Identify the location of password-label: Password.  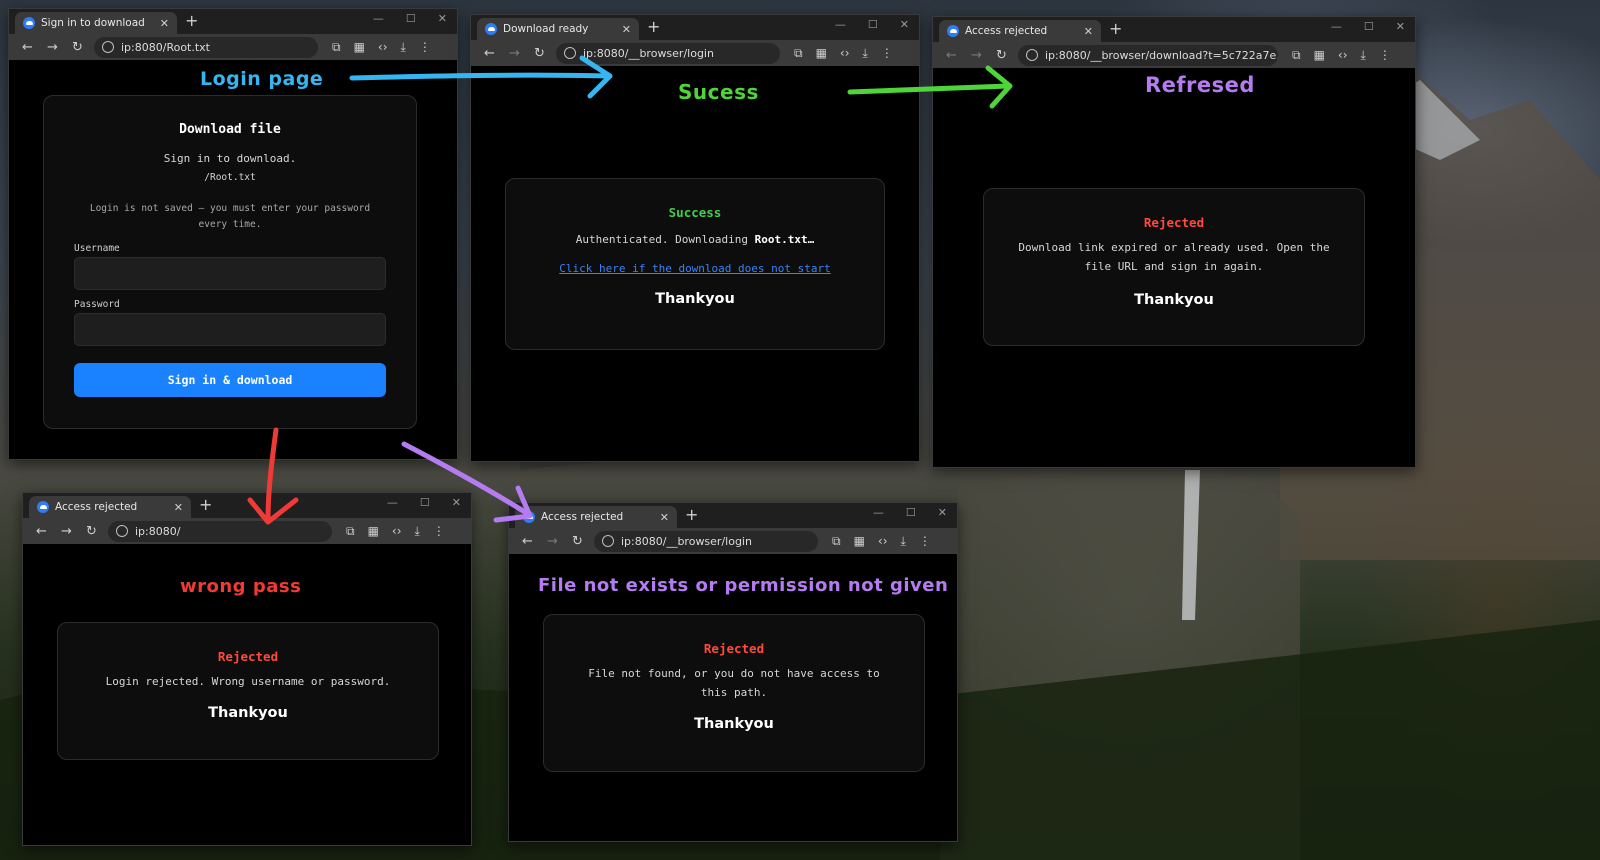
(97, 304).